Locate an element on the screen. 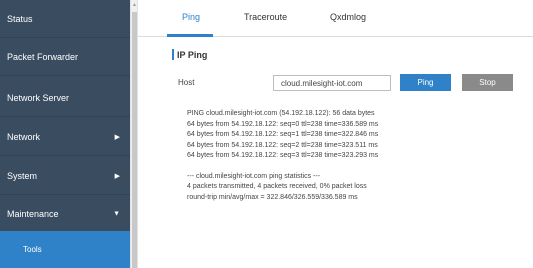 This screenshot has width=533, height=268. scroll-up-icon: ▲ is located at coordinates (134, 5).